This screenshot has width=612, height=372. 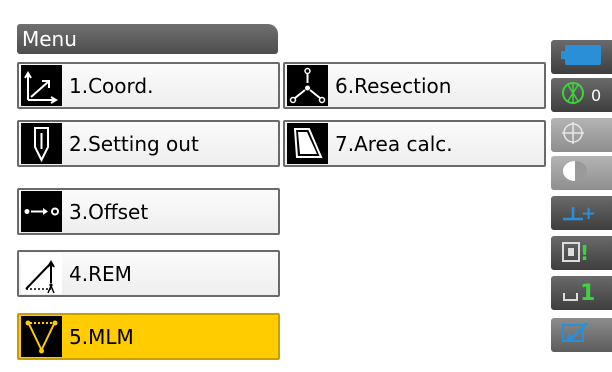 I want to click on side-height-button: +, so click(x=581, y=213).